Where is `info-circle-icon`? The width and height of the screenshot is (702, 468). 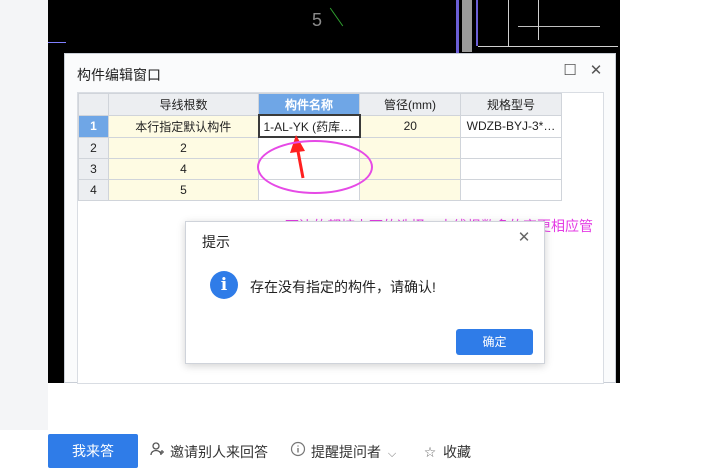
info-circle-icon is located at coordinates (298, 452).